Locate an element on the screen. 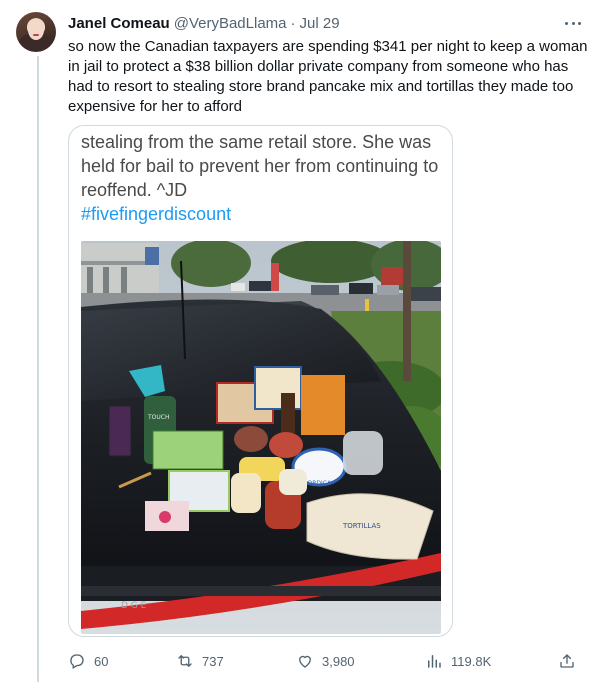  plastic-bag is located at coordinates (363, 453).